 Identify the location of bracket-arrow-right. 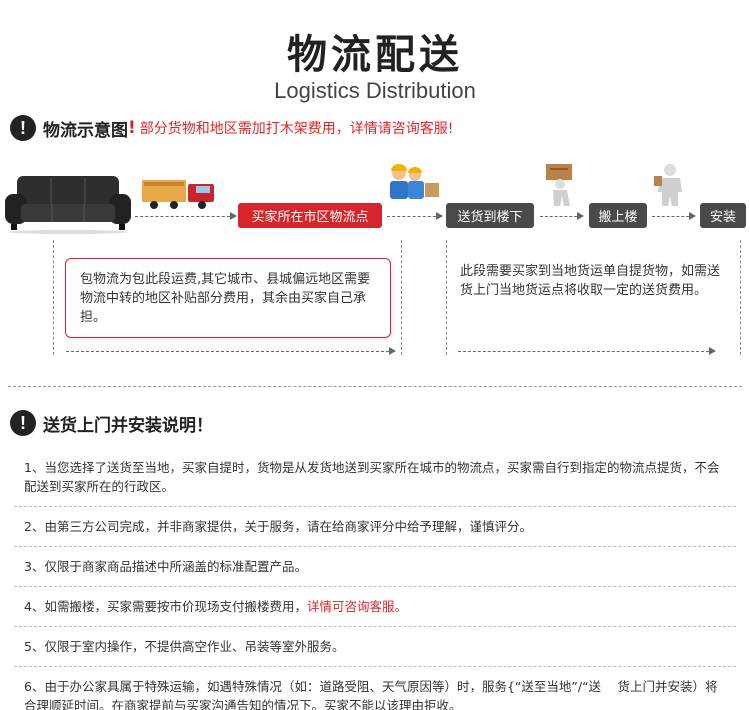
(587, 351).